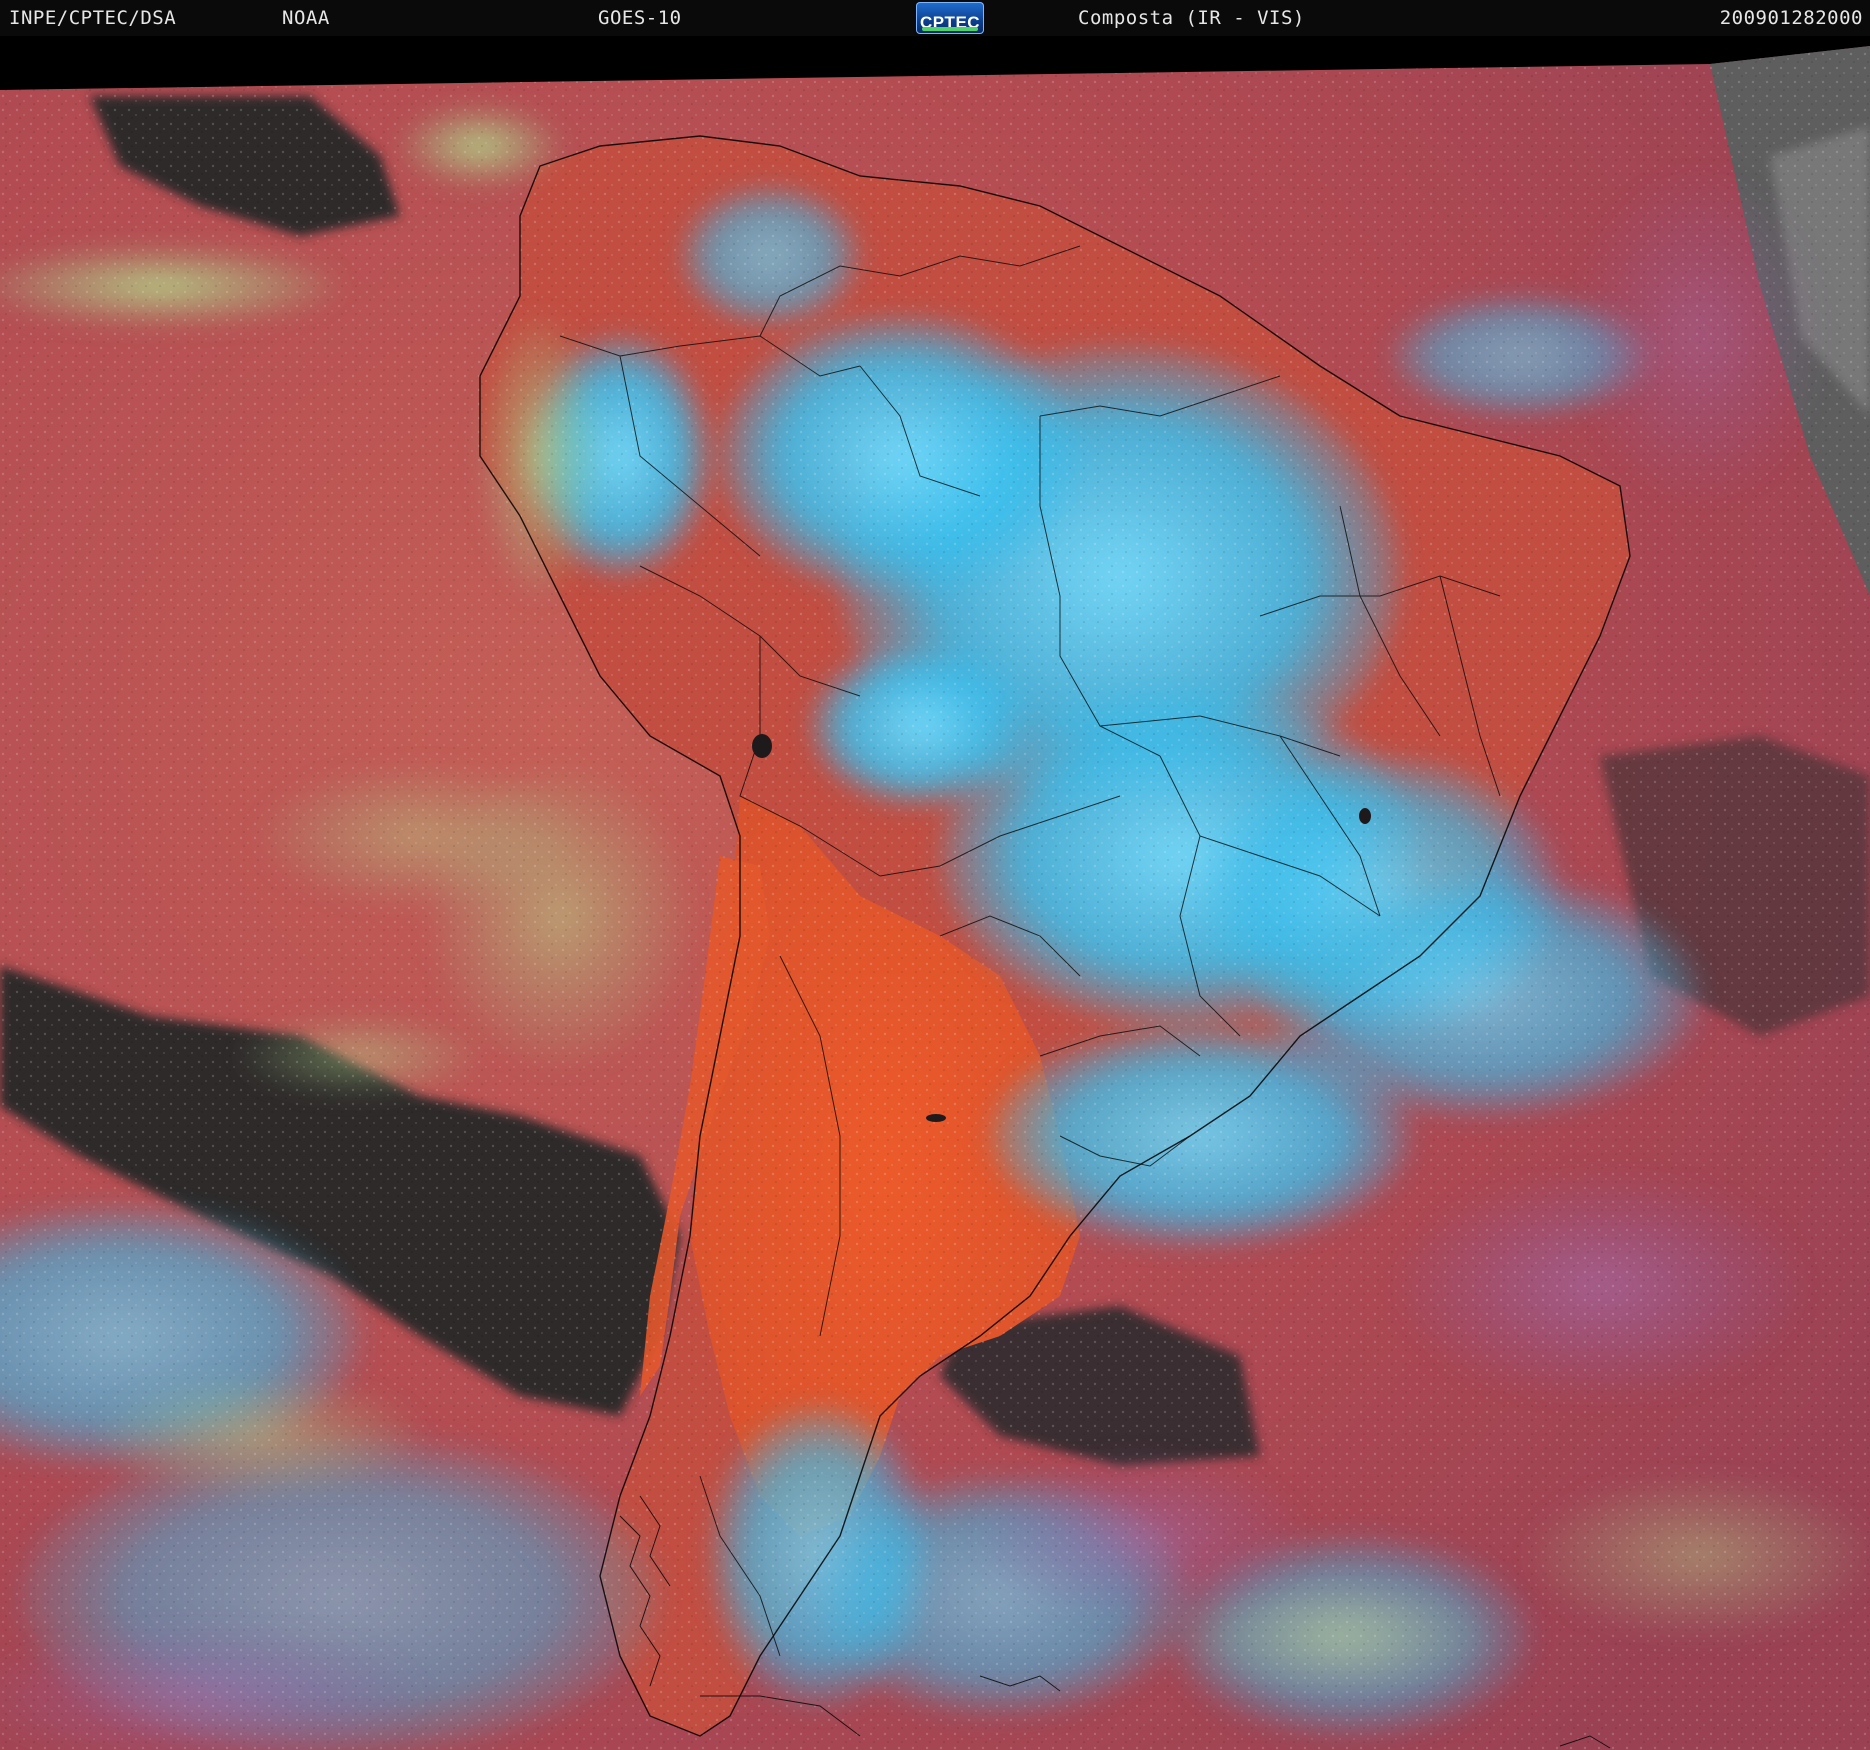 This screenshot has height=1750, width=1870. What do you see at coordinates (950, 29) in the screenshot?
I see `logo-swoosh` at bounding box center [950, 29].